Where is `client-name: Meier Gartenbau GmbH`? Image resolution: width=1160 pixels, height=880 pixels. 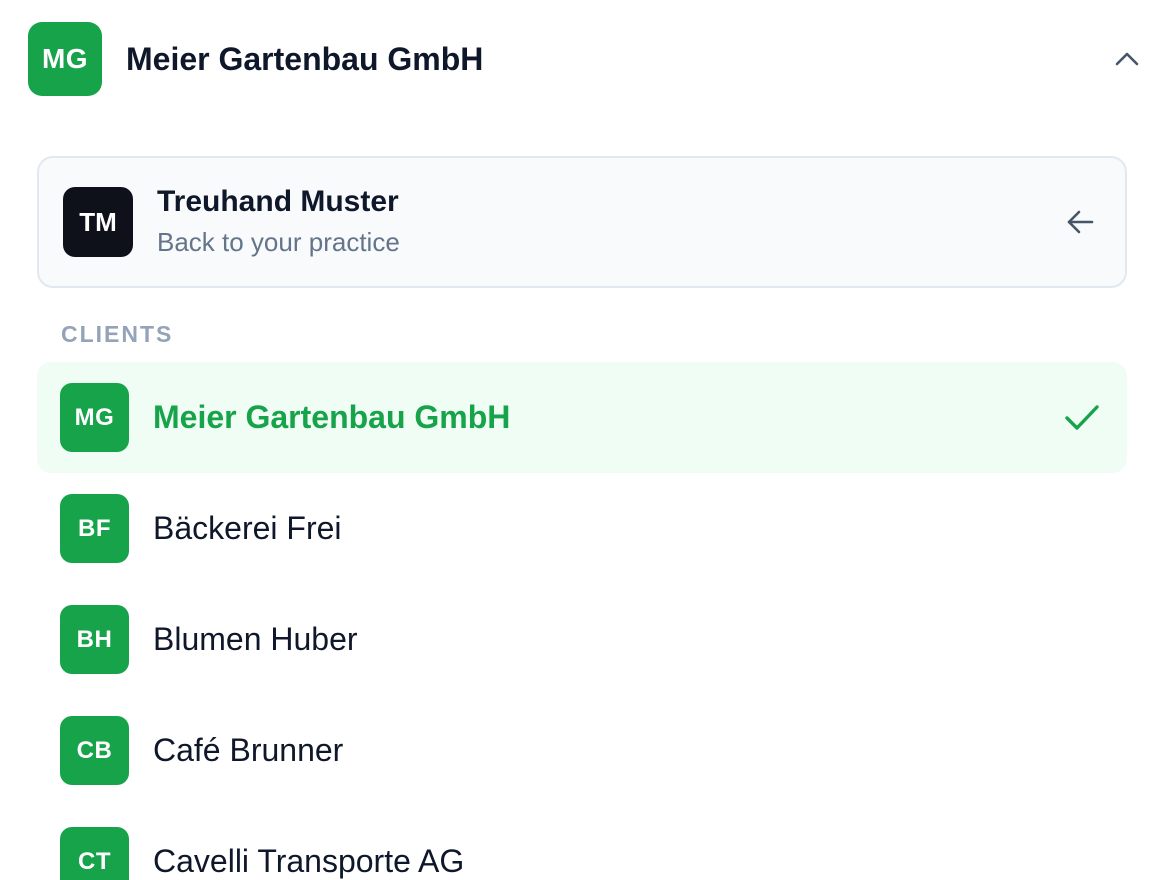 client-name: Meier Gartenbau GmbH is located at coordinates (332, 417).